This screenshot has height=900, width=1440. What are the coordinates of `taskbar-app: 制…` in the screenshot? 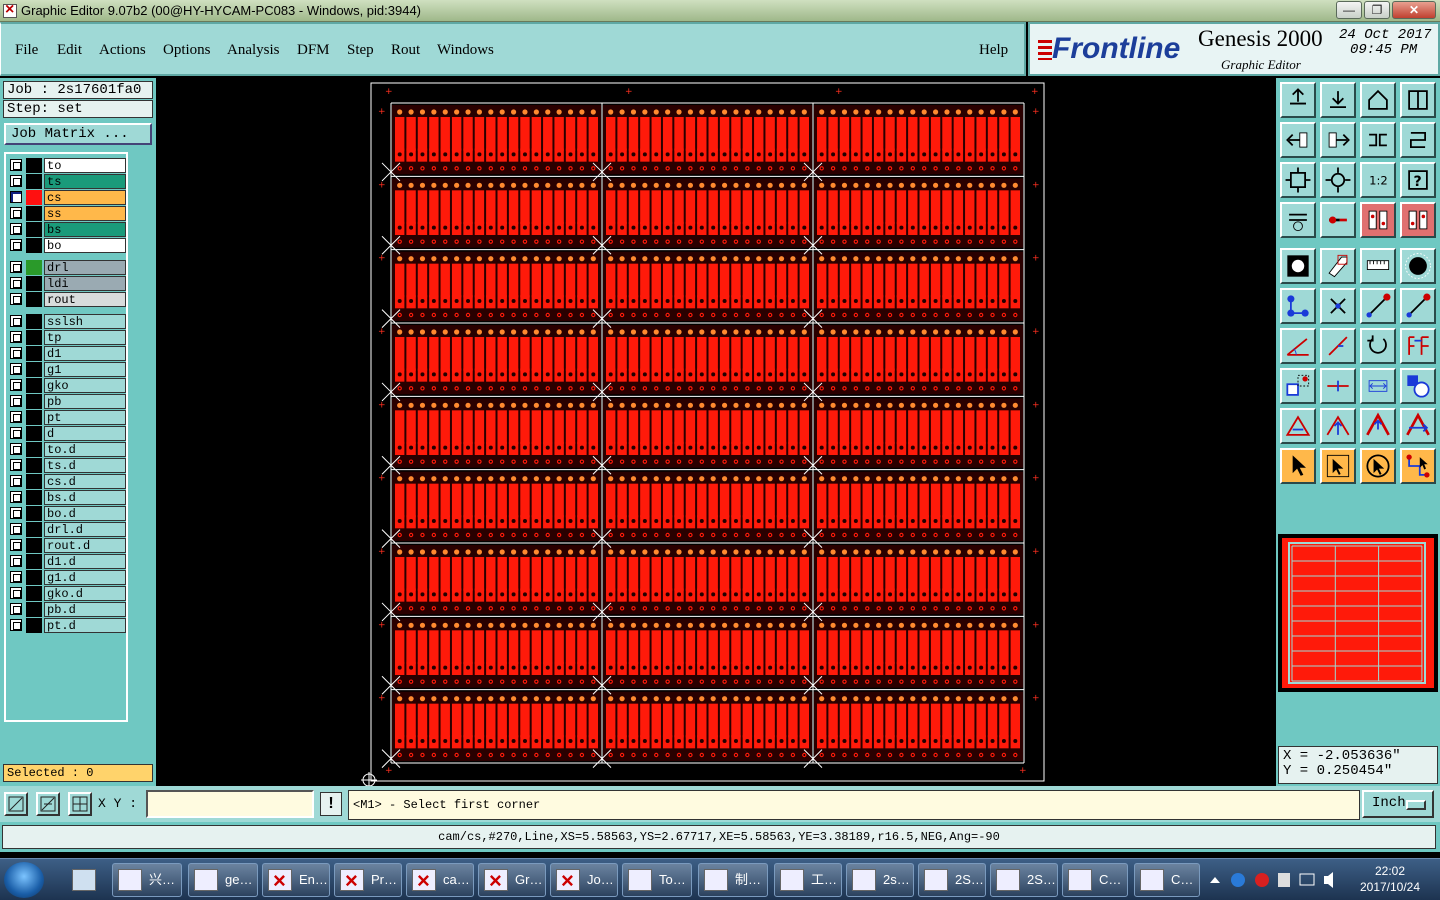 It's located at (733, 880).